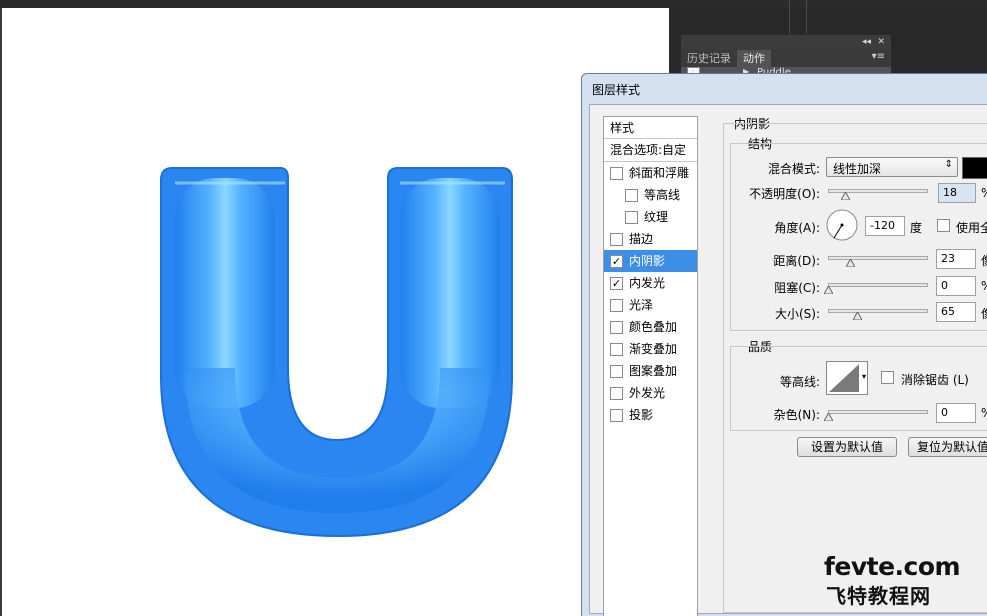  What do you see at coordinates (947, 447) in the screenshot?
I see `reset-default-button: 复位为默认值` at bounding box center [947, 447].